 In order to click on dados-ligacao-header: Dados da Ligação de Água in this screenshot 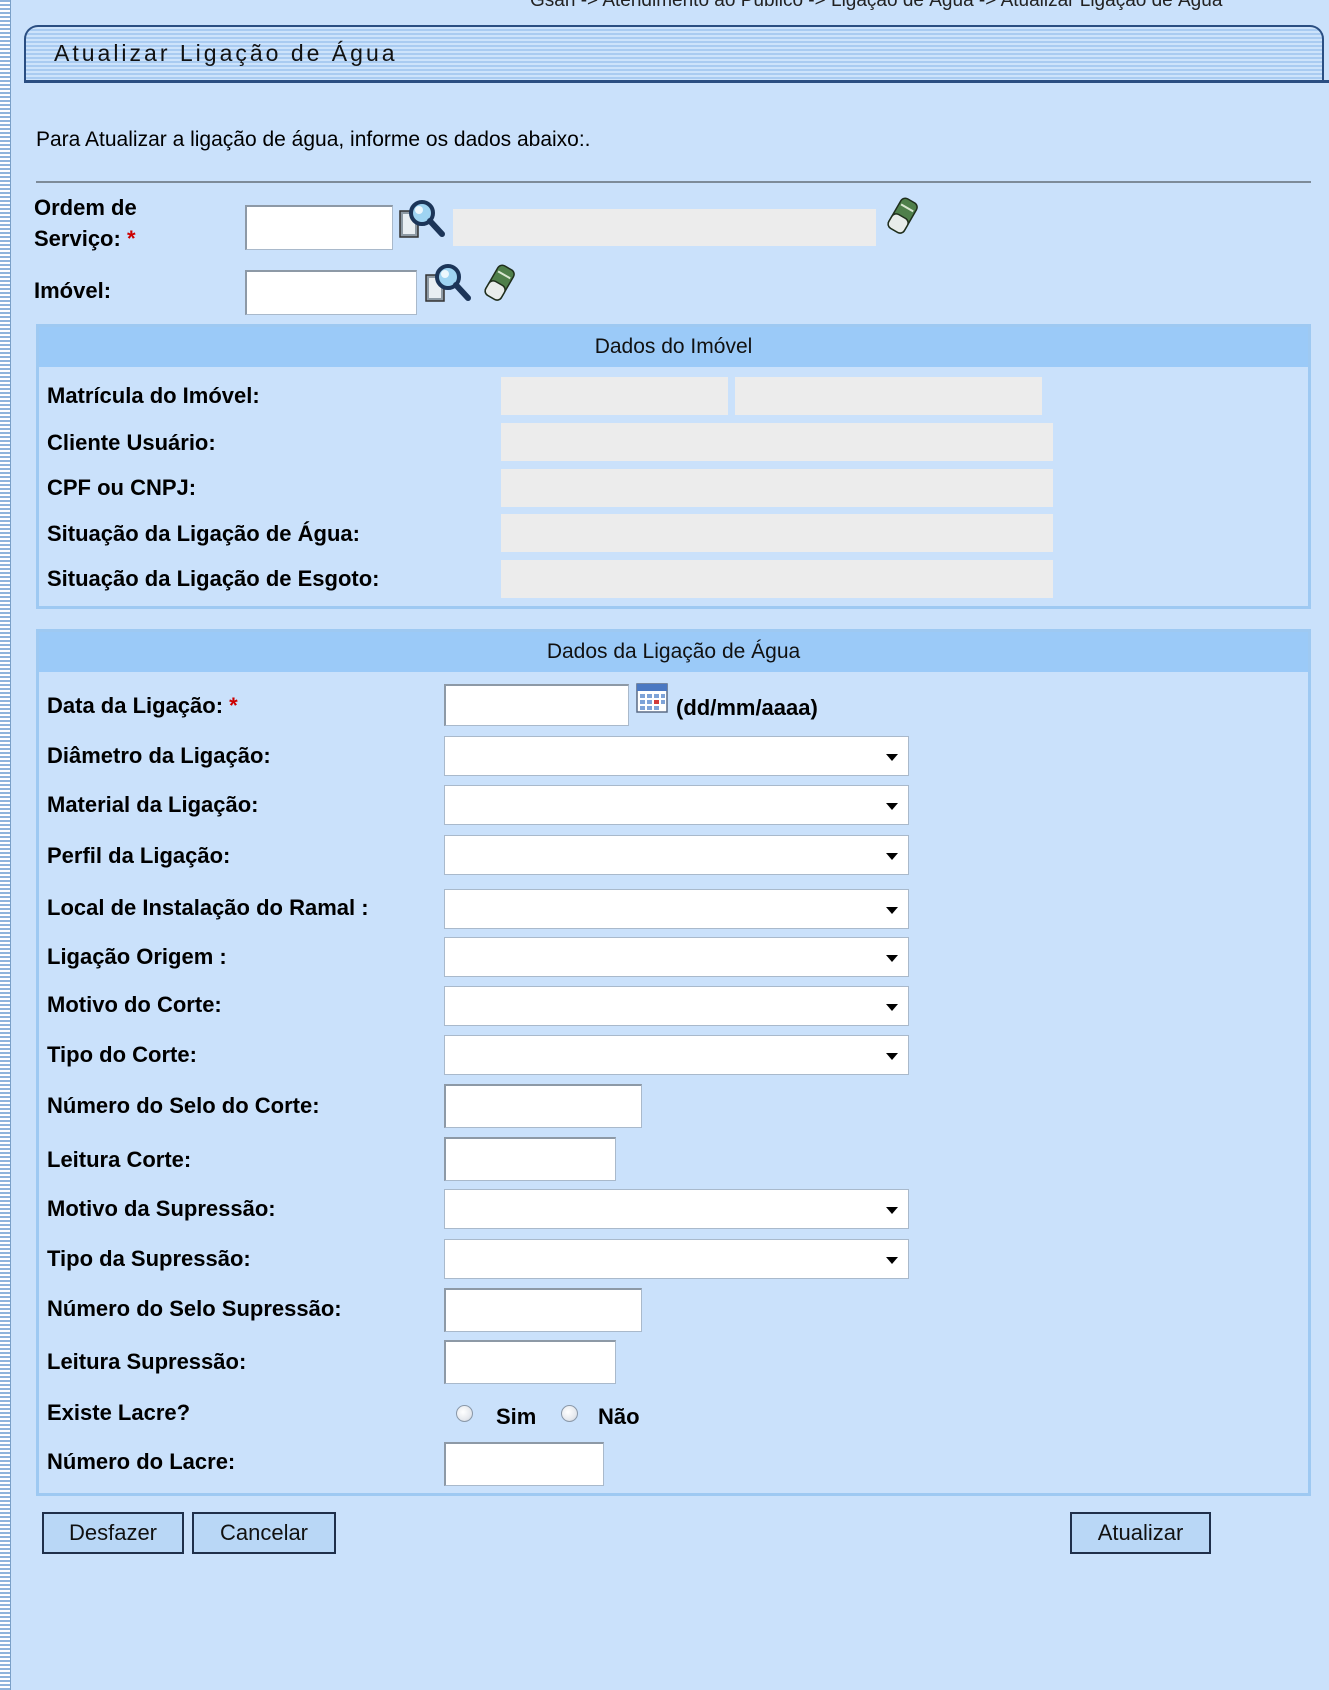, I will do `click(673, 652)`.